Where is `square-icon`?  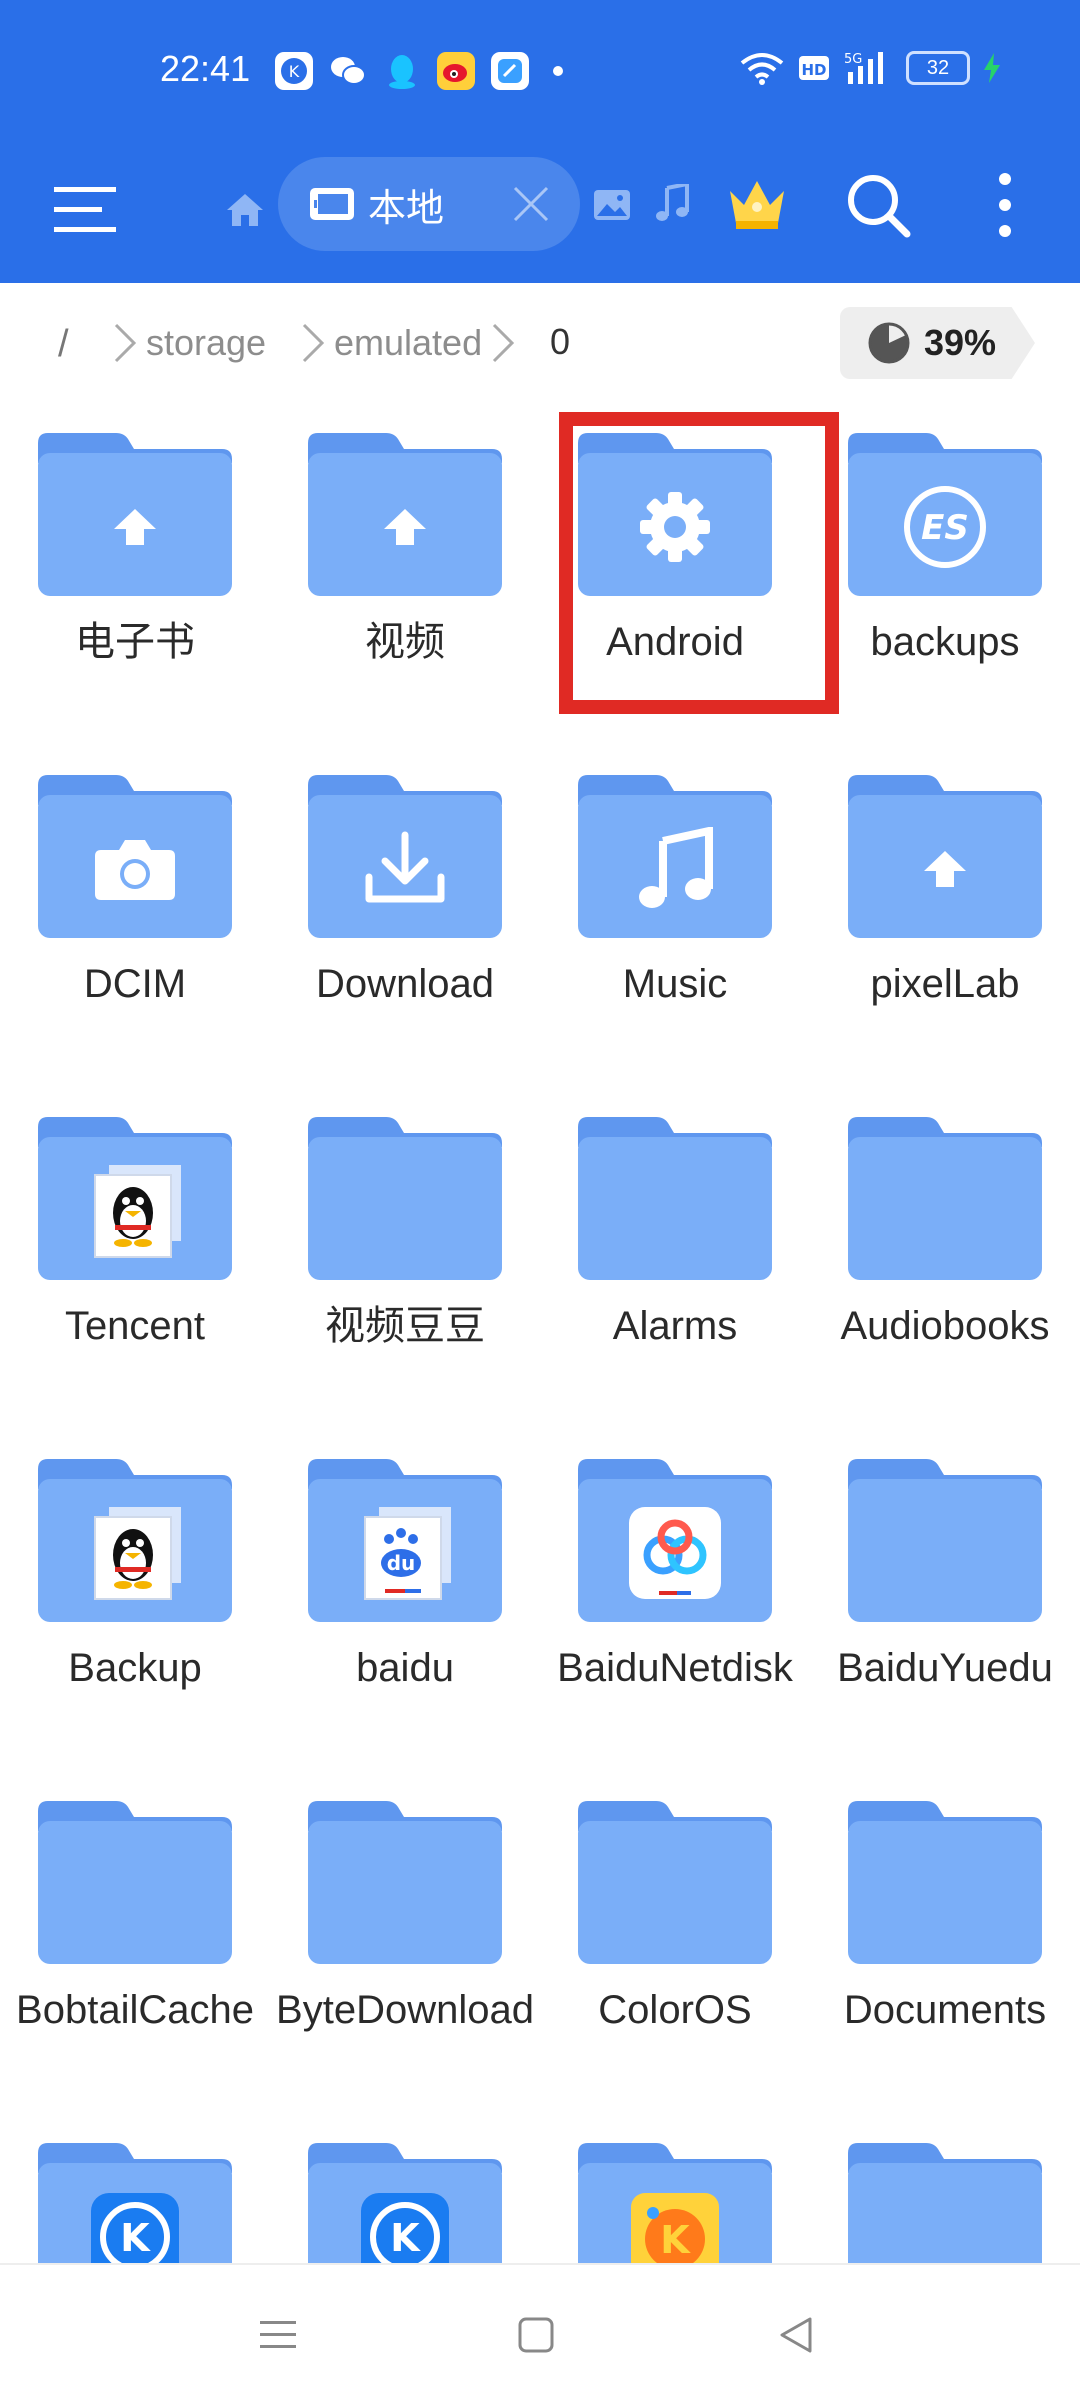 square-icon is located at coordinates (536, 2335).